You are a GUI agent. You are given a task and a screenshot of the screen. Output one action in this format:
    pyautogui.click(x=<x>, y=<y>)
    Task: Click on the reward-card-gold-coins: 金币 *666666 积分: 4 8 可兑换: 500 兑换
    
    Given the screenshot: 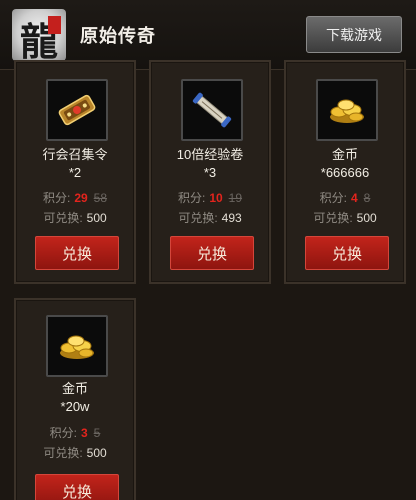 What is the action you would take?
    pyautogui.click(x=345, y=172)
    